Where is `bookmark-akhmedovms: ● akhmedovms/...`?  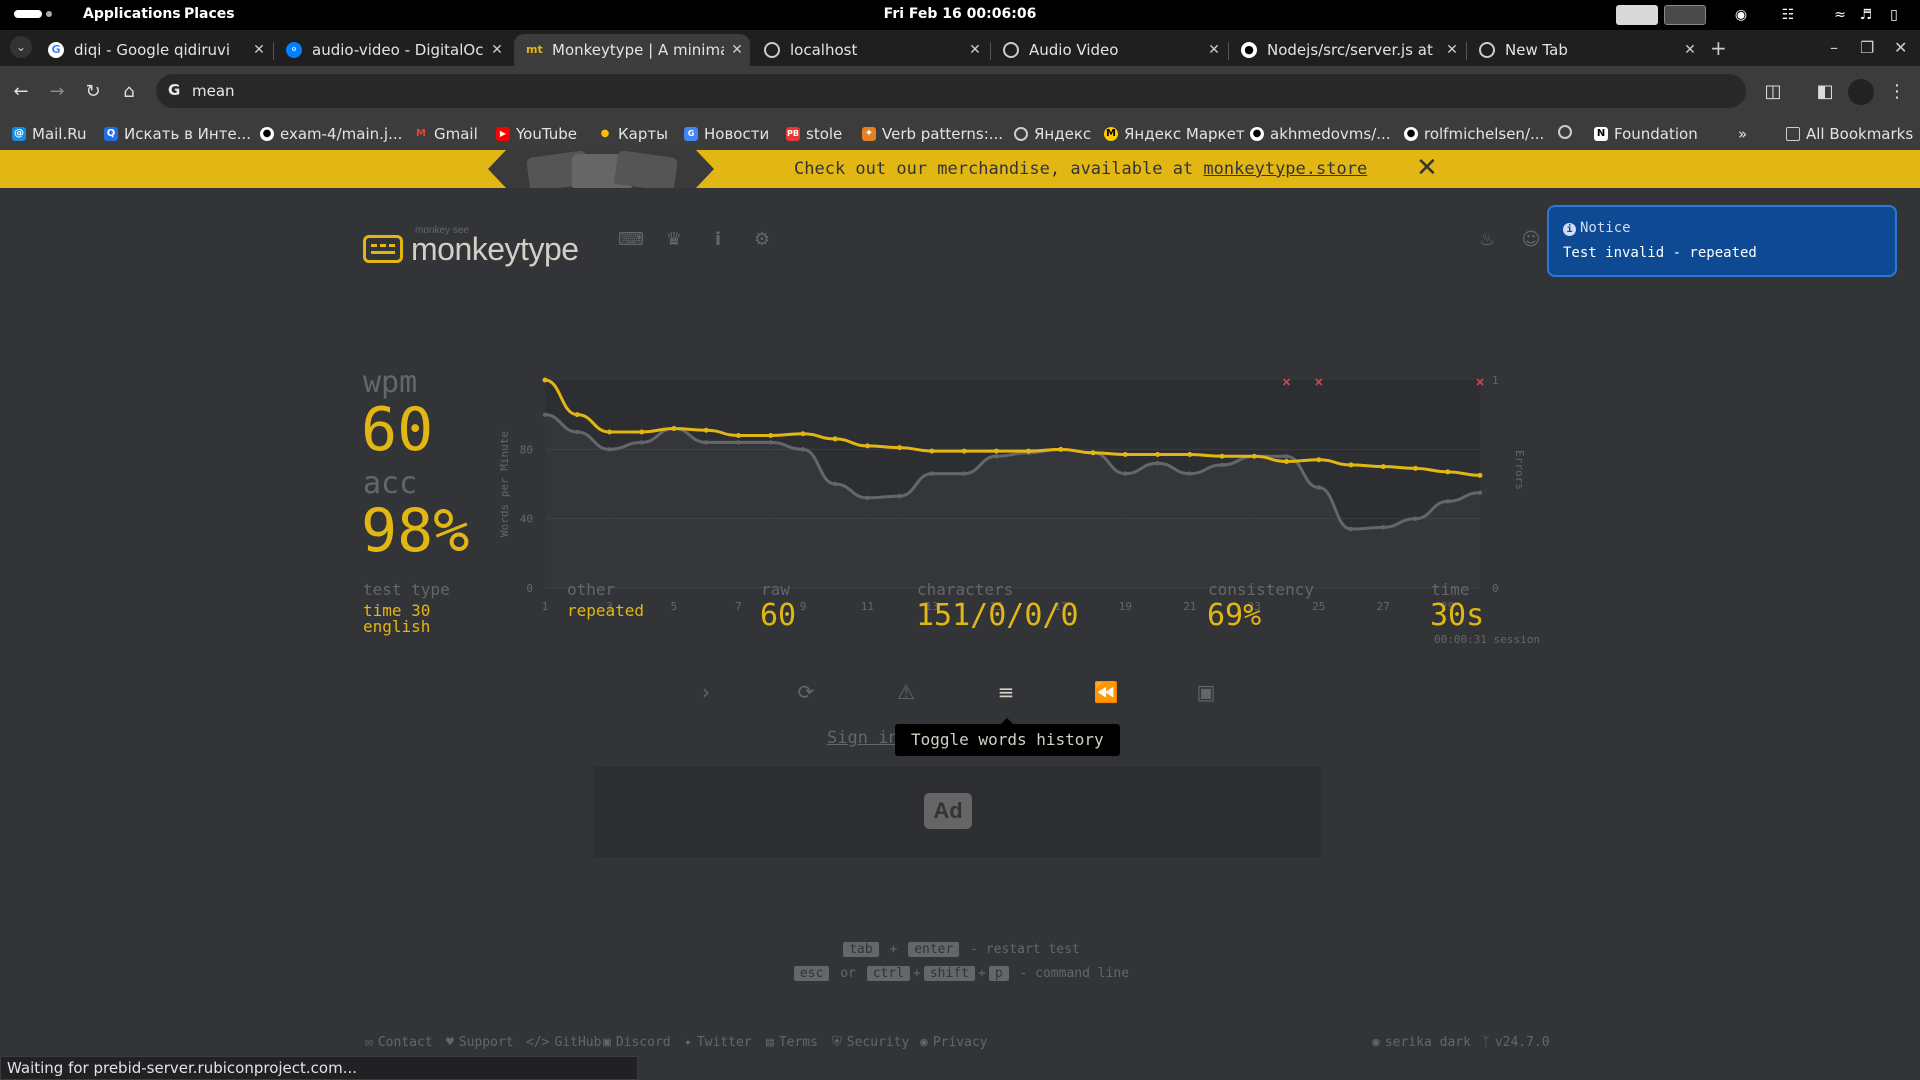
bookmark-akhmedovms: ● akhmedovms/... is located at coordinates (1320, 134).